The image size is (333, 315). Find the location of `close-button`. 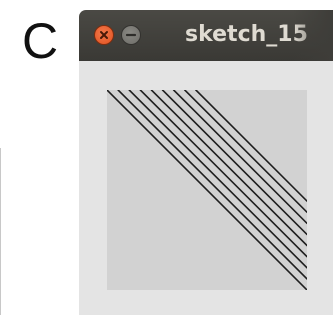

close-button is located at coordinates (104, 35).